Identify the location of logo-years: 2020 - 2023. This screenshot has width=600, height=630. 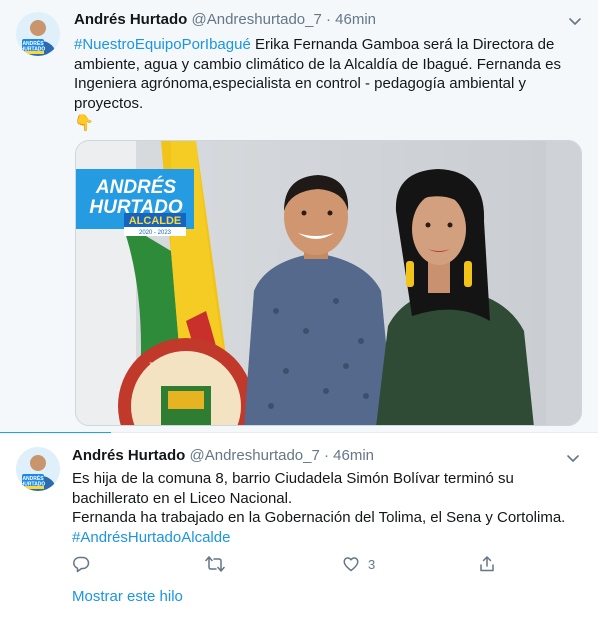
(155, 233).